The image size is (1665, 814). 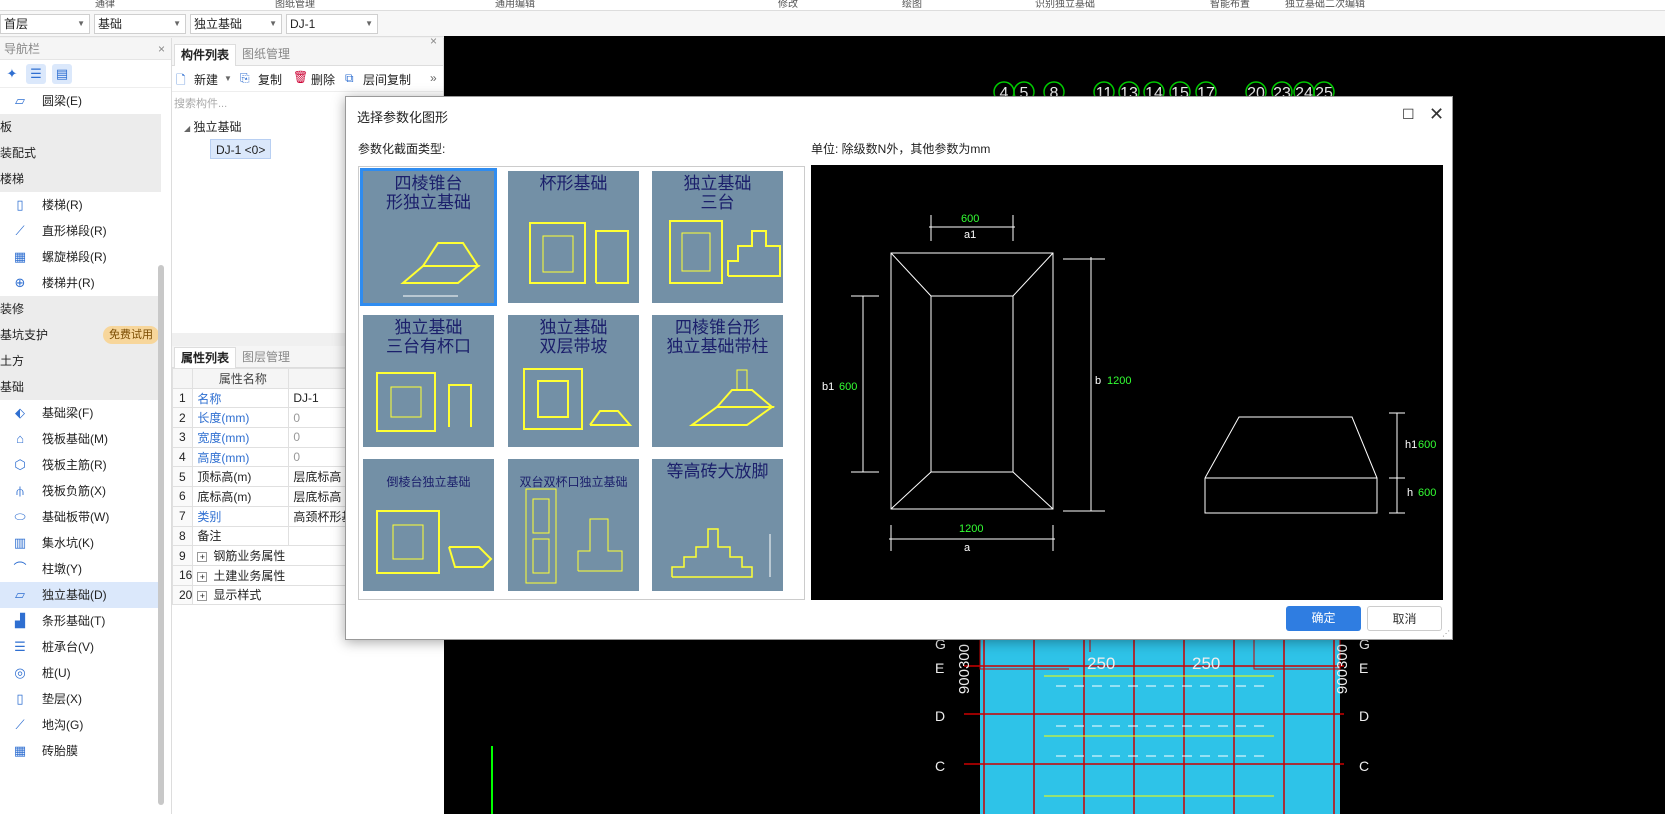 What do you see at coordinates (80, 517) in the screenshot?
I see `nav-item: ⬭ 基础板带(W)` at bounding box center [80, 517].